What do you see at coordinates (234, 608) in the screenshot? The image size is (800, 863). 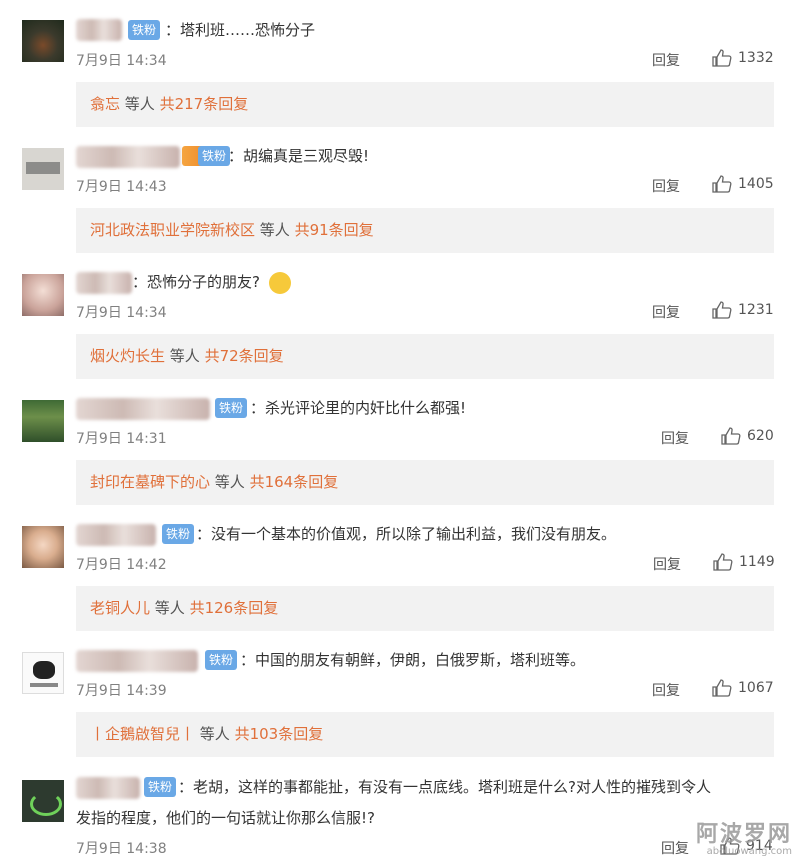 I see `reply-count-link: 共126条回复` at bounding box center [234, 608].